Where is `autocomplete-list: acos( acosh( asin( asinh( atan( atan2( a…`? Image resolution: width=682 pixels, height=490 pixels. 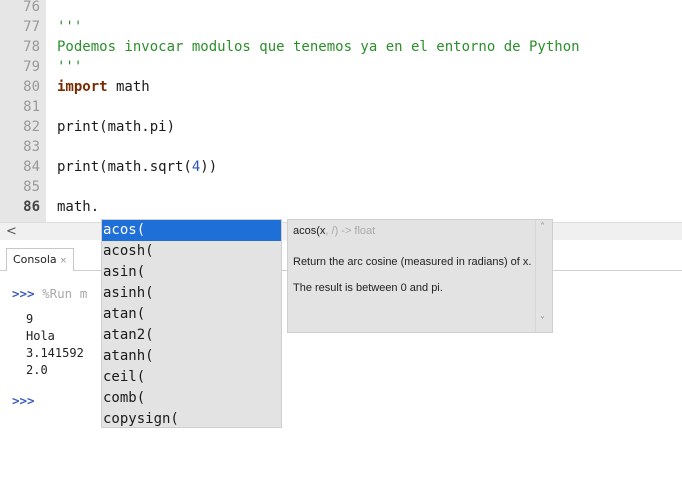
autocomplete-list: acos( acosh( asin( asinh( atan( atan2( a… is located at coordinates (191, 323).